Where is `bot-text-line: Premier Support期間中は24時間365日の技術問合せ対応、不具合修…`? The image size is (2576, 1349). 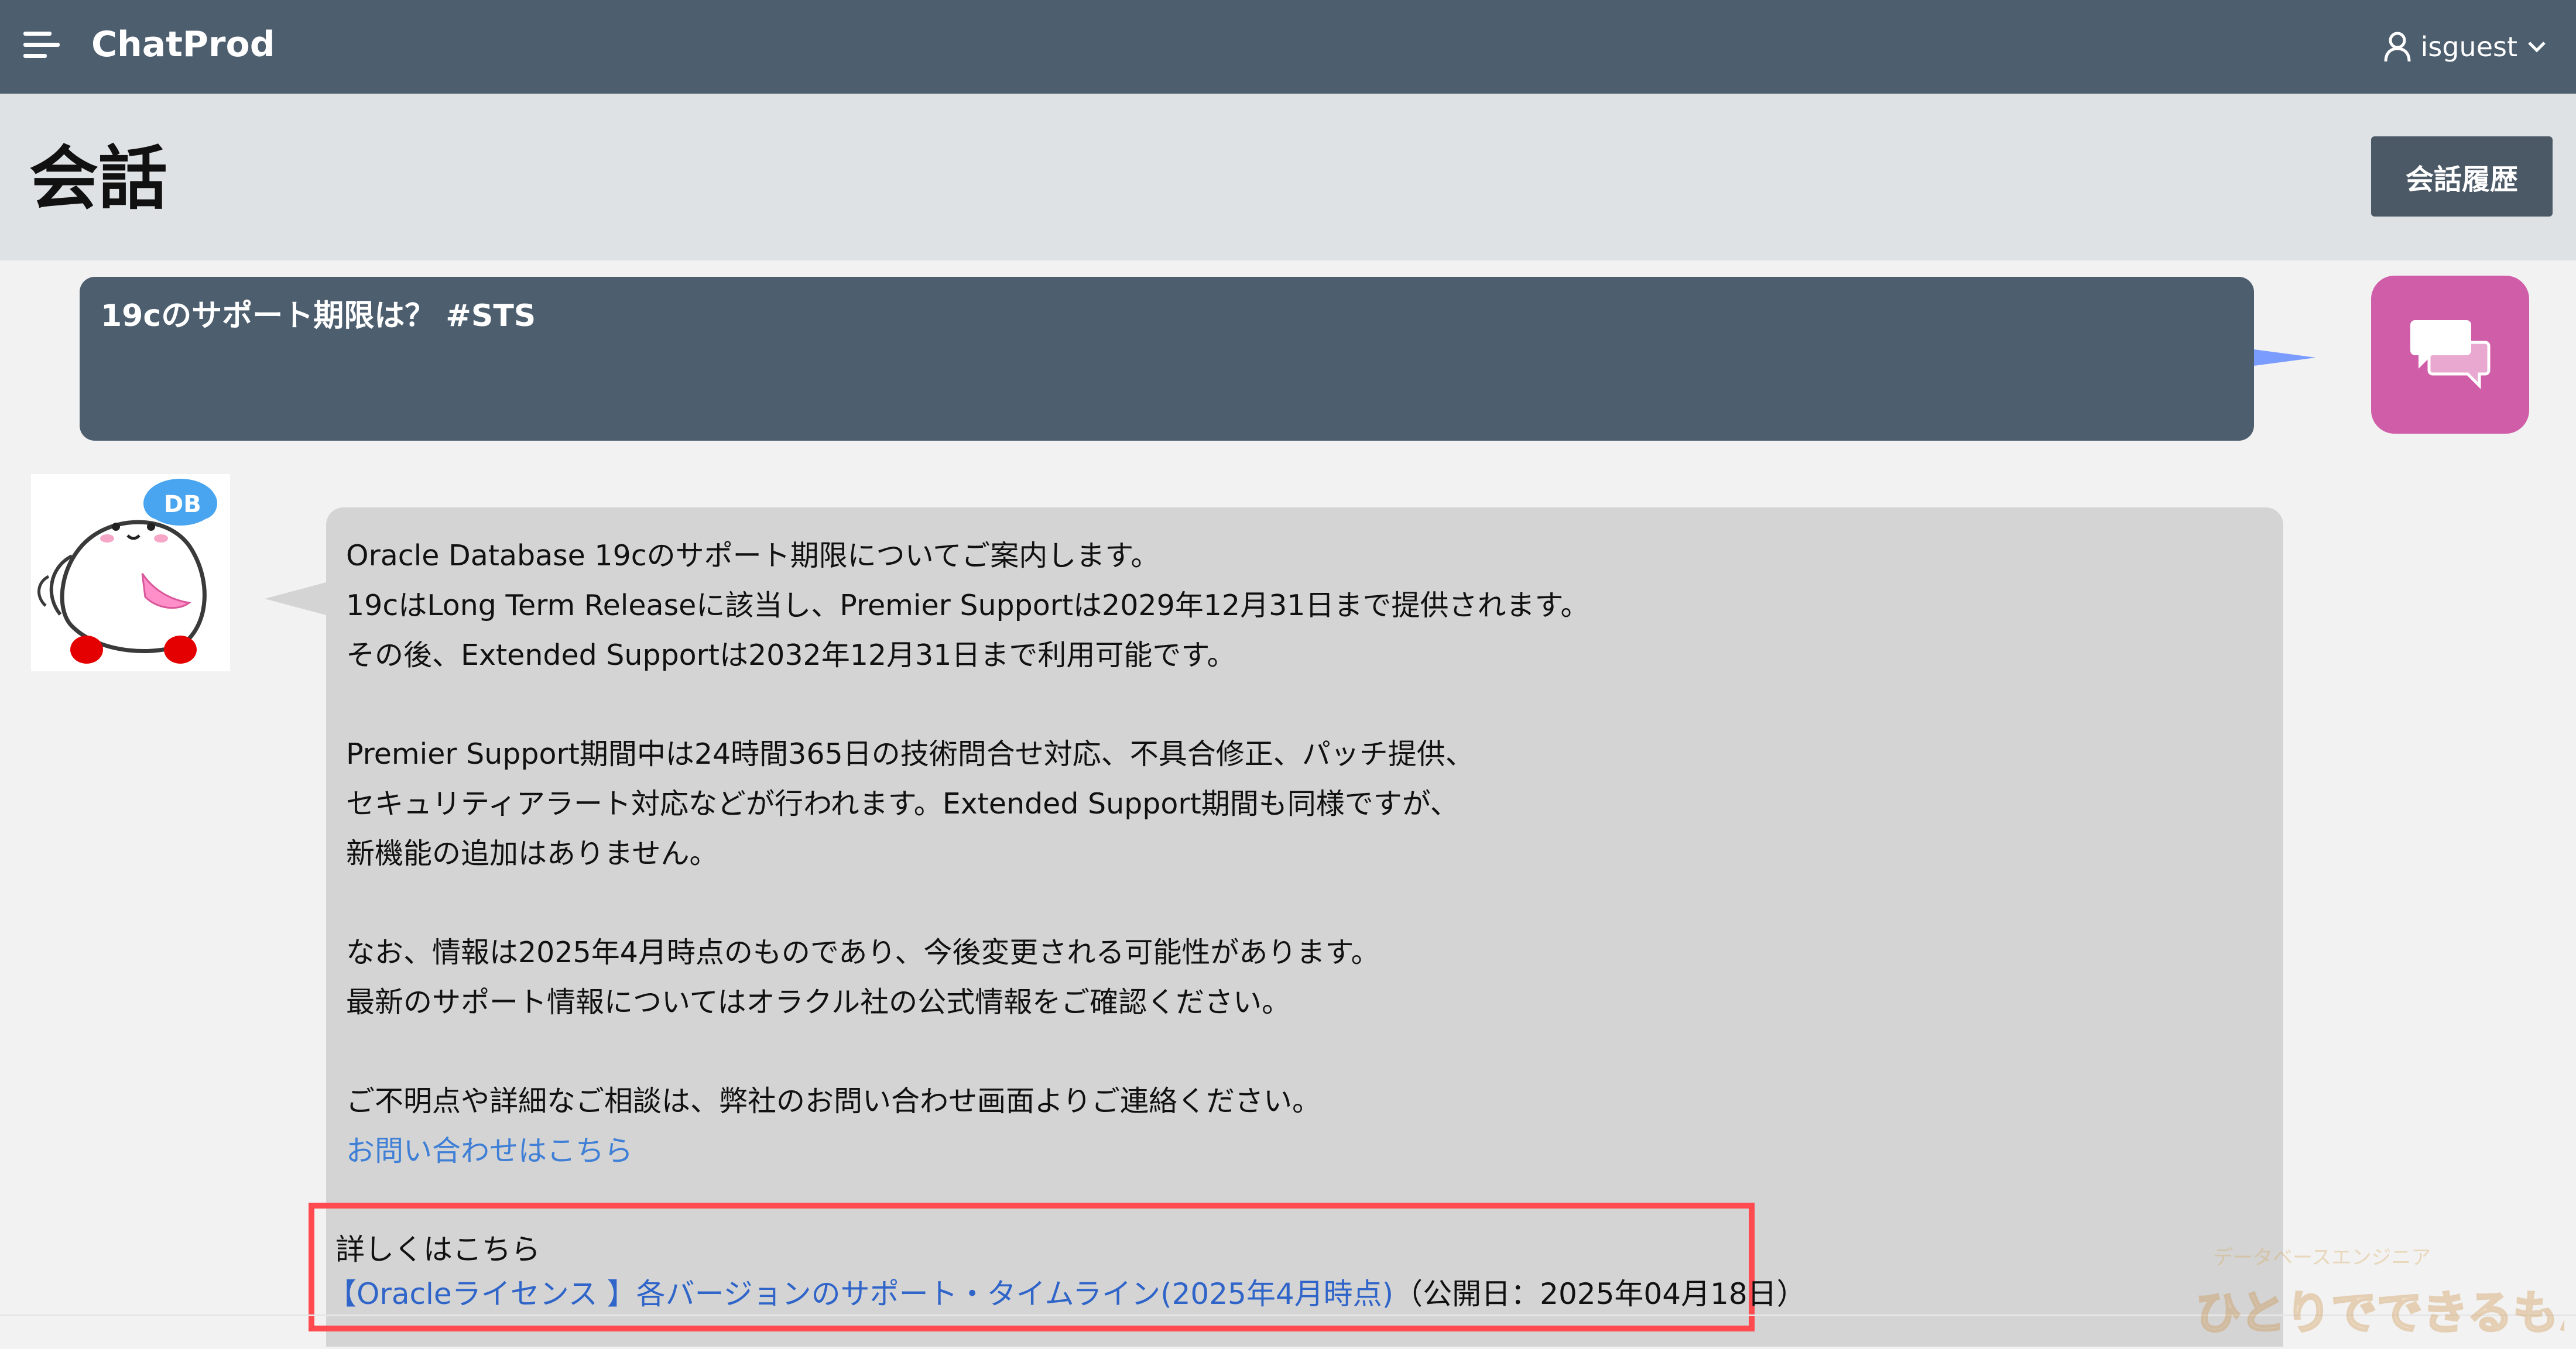
bot-text-line: Premier Support期間中は24時間365日の技術問合せ対応、不具合修… is located at coordinates (910, 754).